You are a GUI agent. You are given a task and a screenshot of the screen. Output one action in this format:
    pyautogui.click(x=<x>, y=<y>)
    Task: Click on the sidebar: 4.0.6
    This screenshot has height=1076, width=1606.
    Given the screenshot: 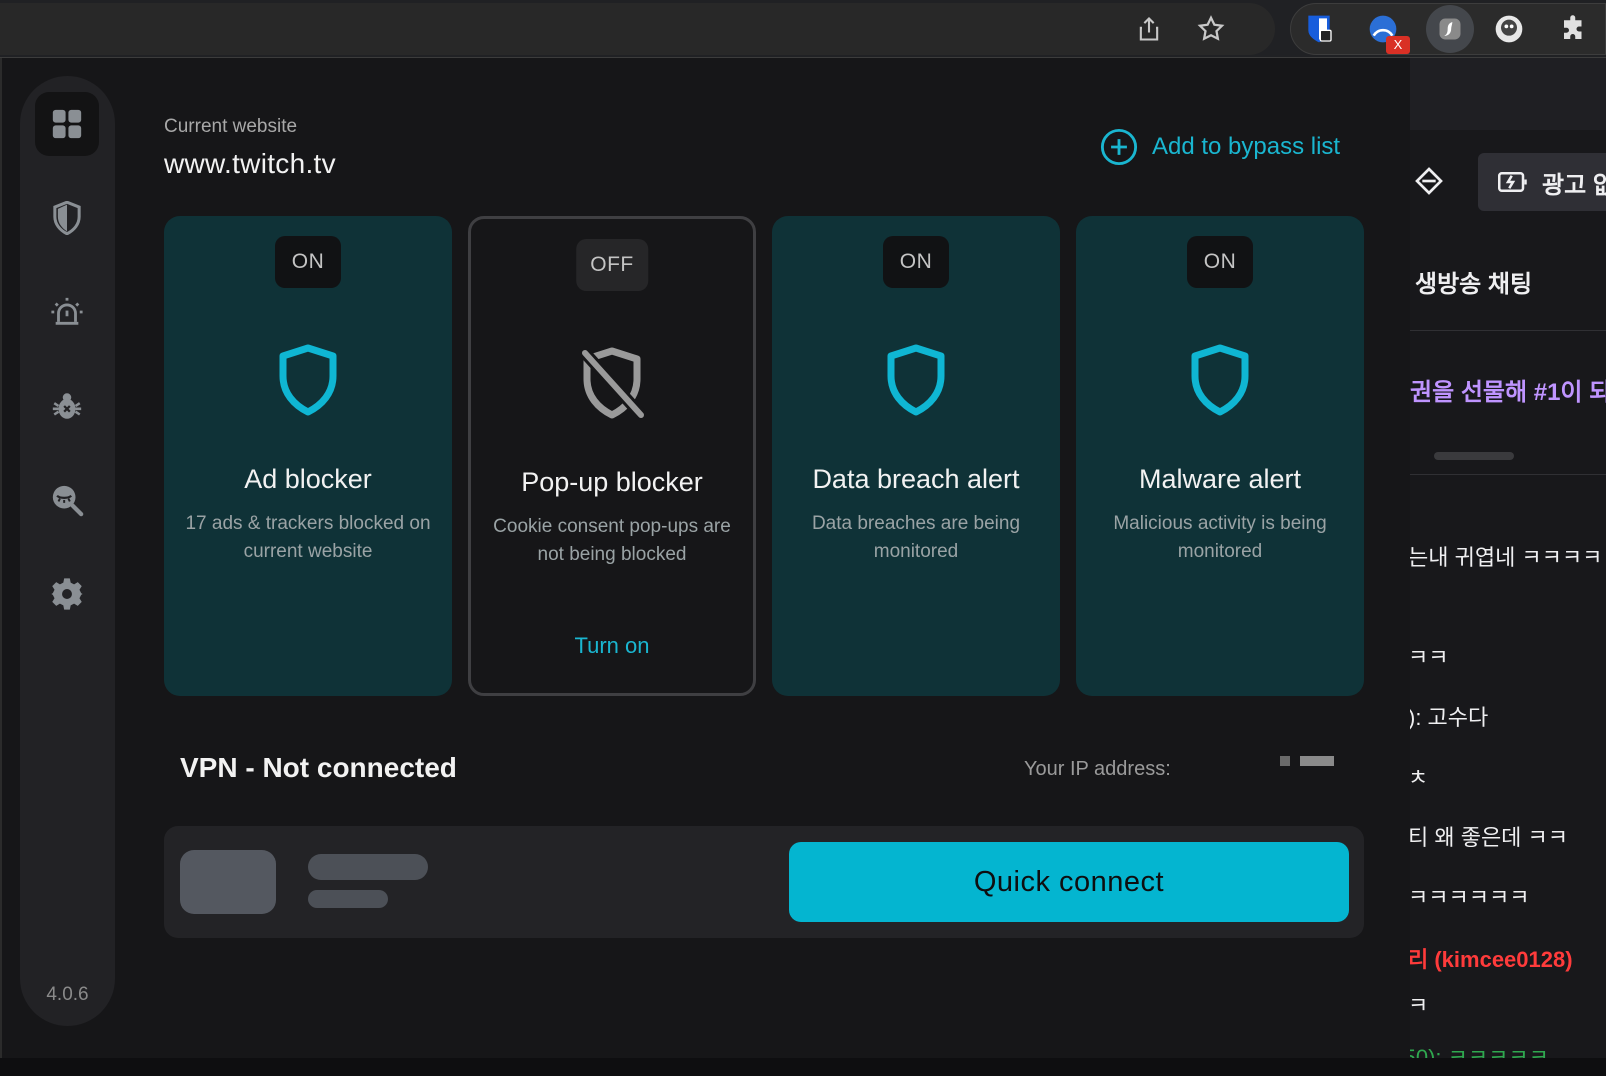 What is the action you would take?
    pyautogui.click(x=67, y=551)
    